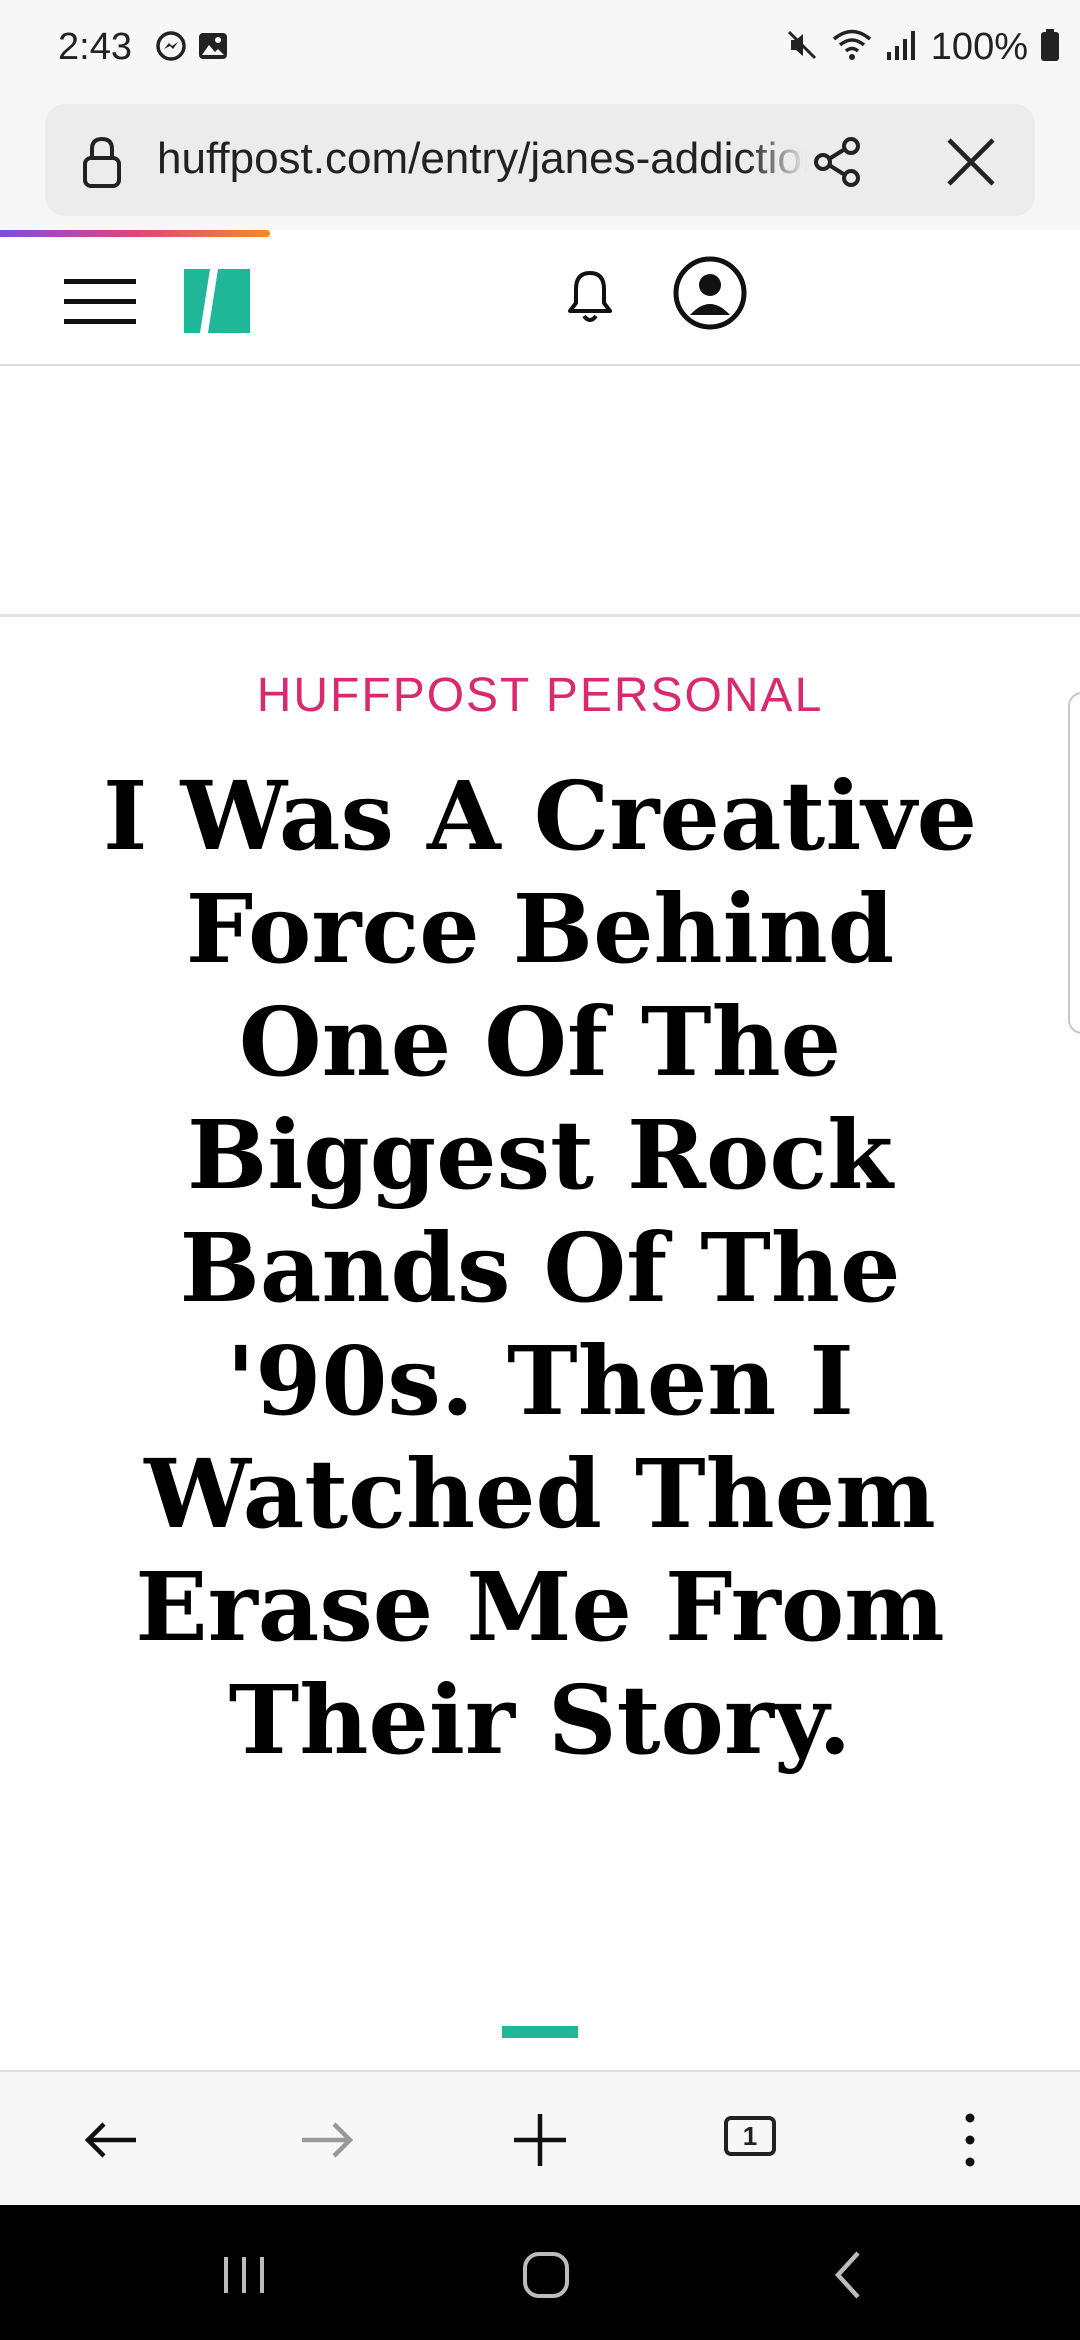 This screenshot has height=2340, width=1080. Describe the element at coordinates (217, 301) in the screenshot. I see `huffpost-logo` at that location.